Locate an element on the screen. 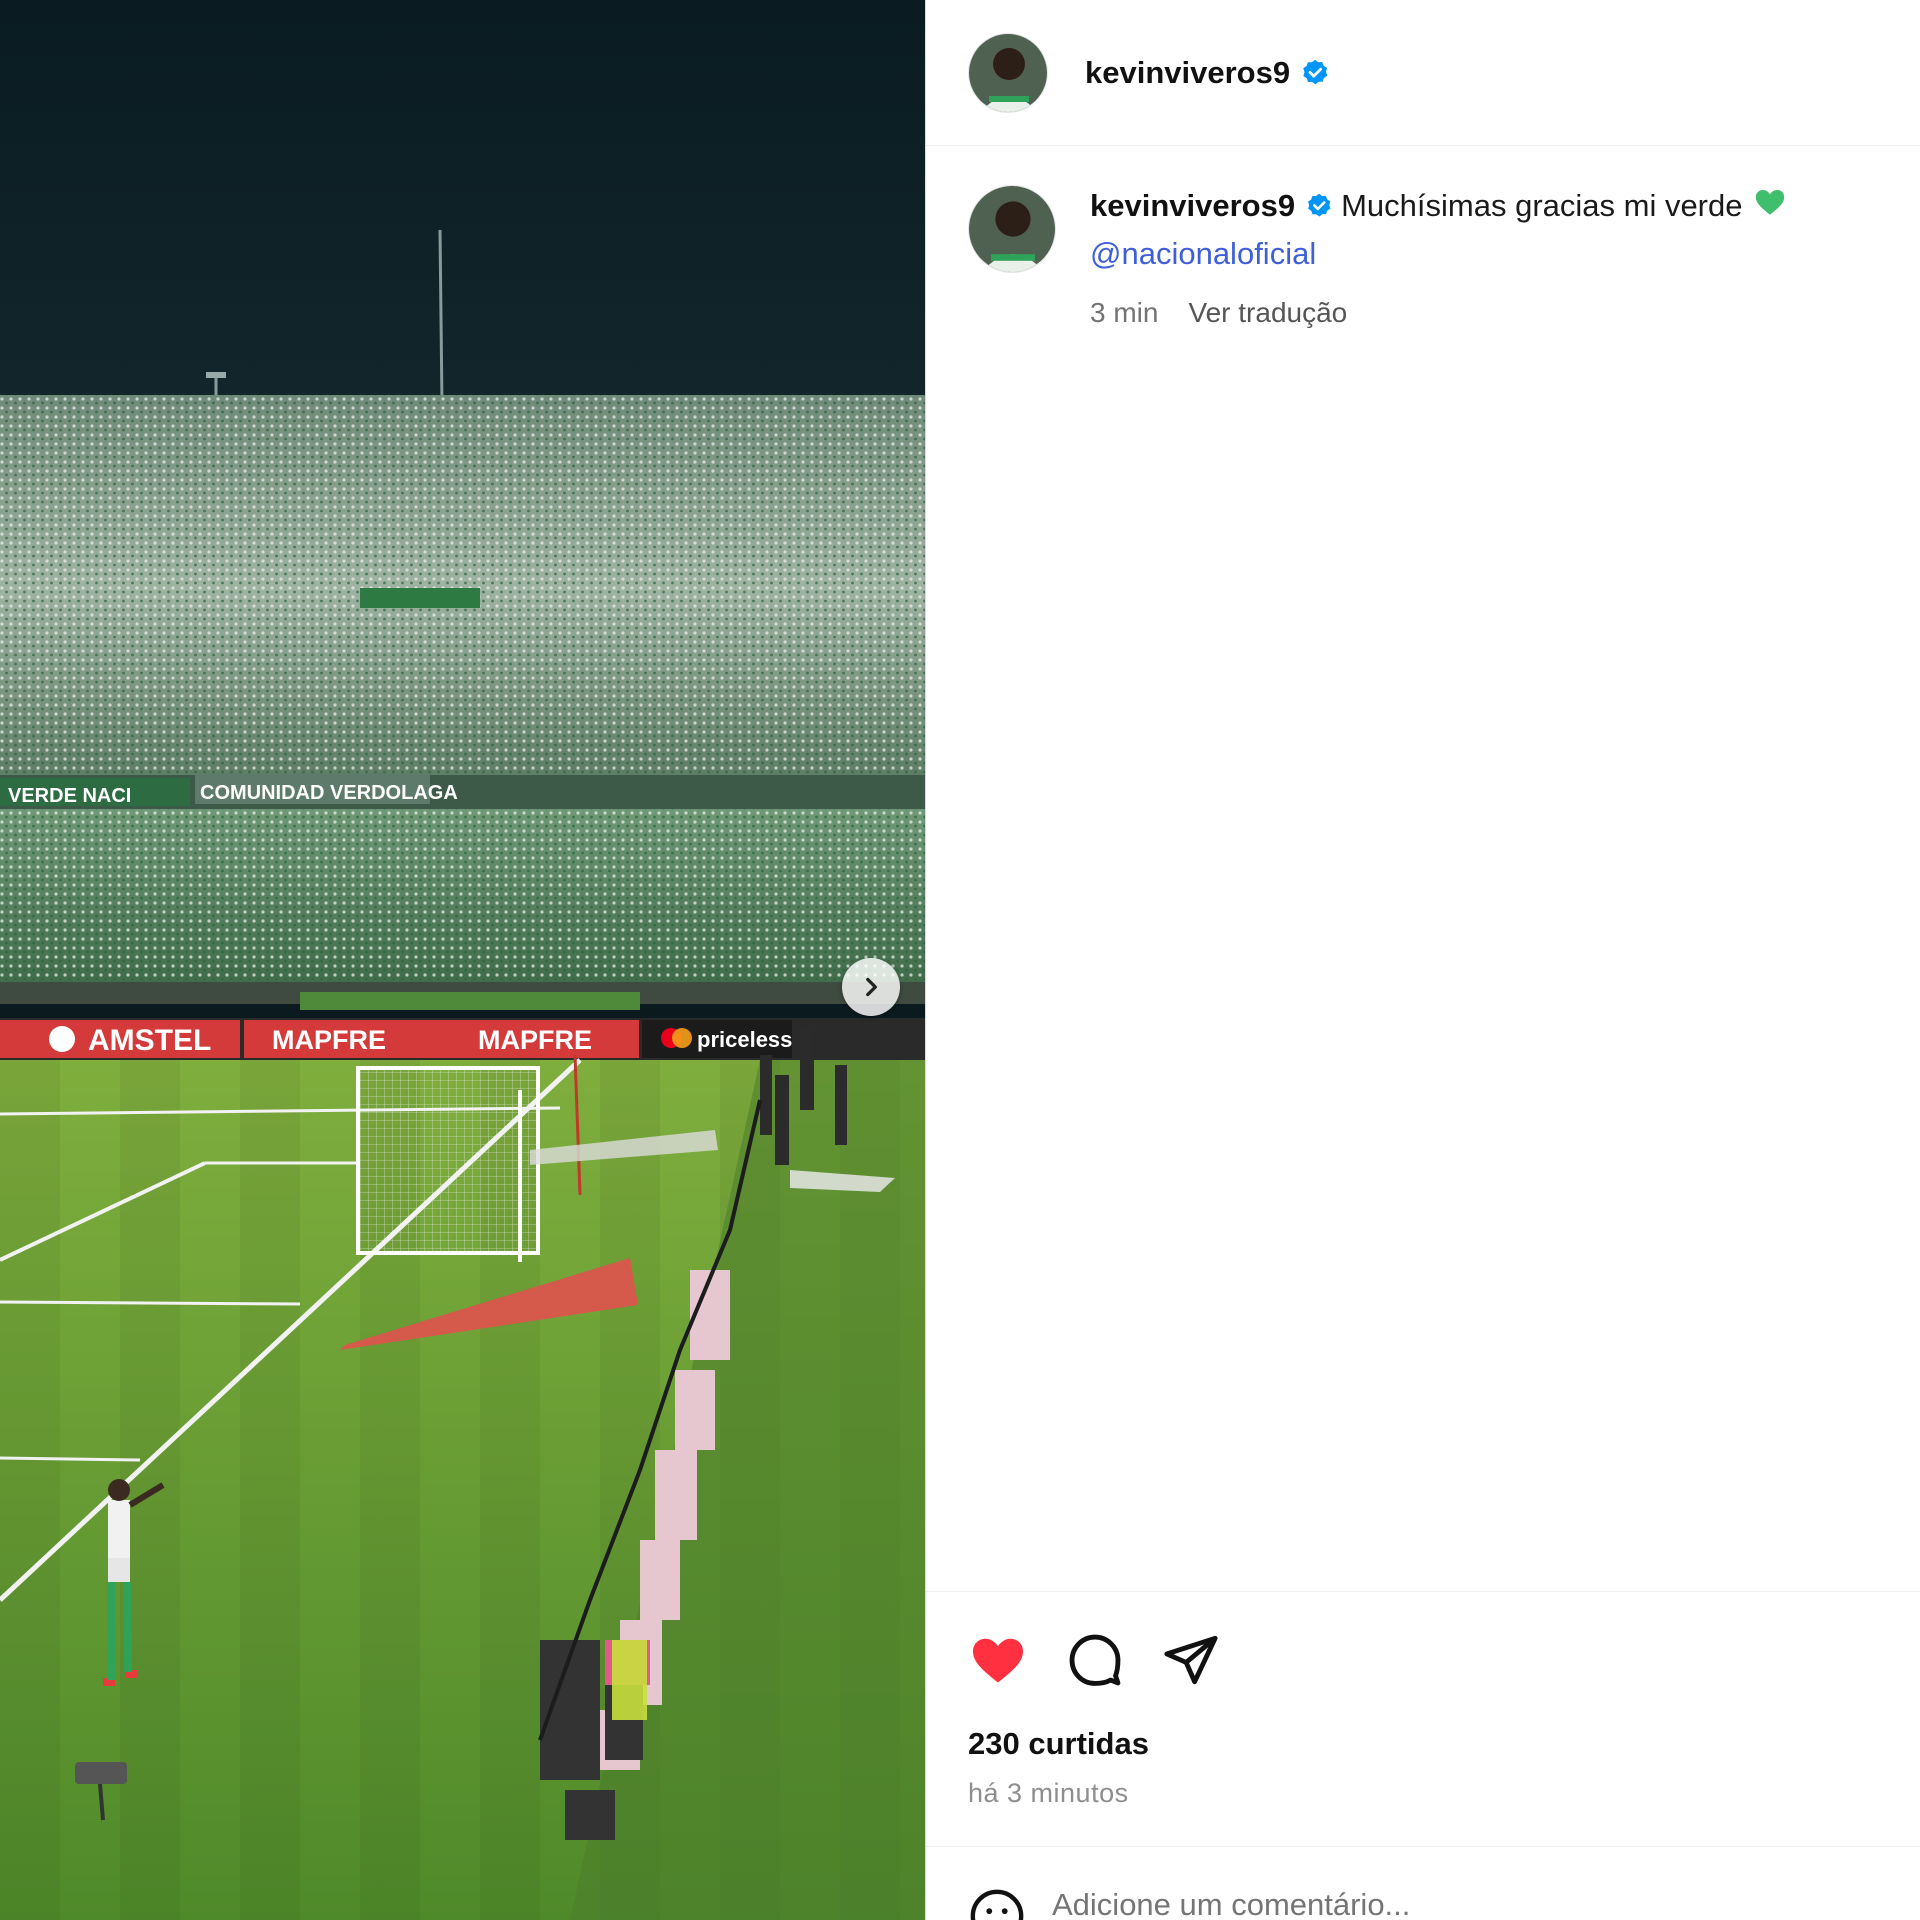 This screenshot has height=1920, width=1920. share-button is located at coordinates (1191, 1660).